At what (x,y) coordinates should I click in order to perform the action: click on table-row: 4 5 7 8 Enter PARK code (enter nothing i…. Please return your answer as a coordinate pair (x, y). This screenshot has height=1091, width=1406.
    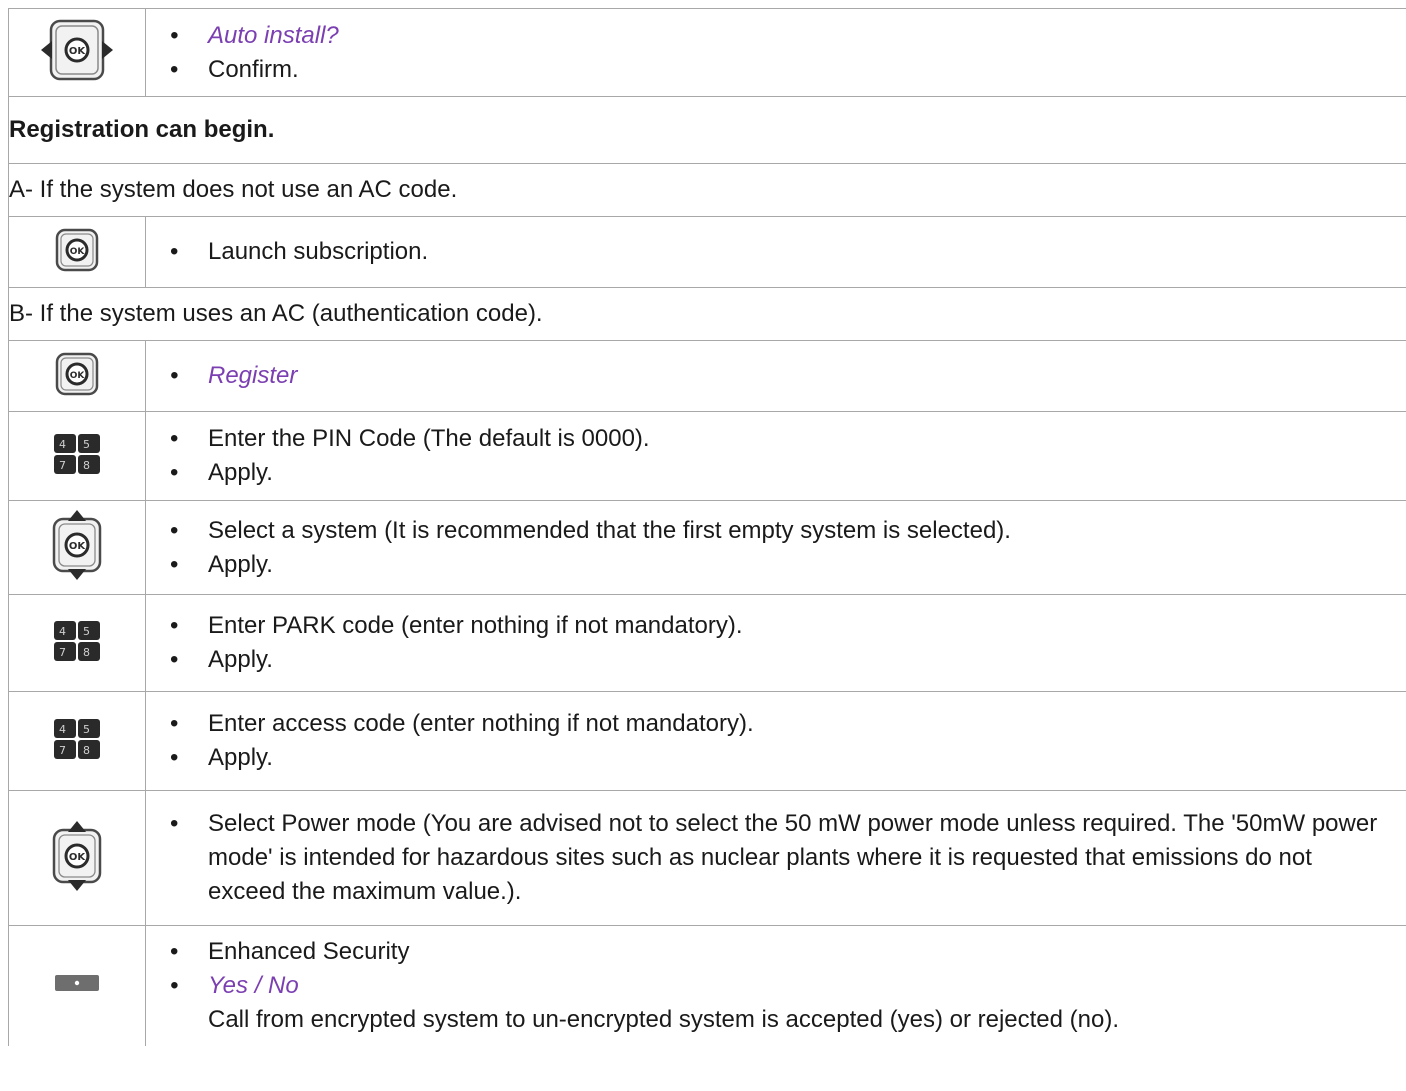
    Looking at the image, I should click on (707, 643).